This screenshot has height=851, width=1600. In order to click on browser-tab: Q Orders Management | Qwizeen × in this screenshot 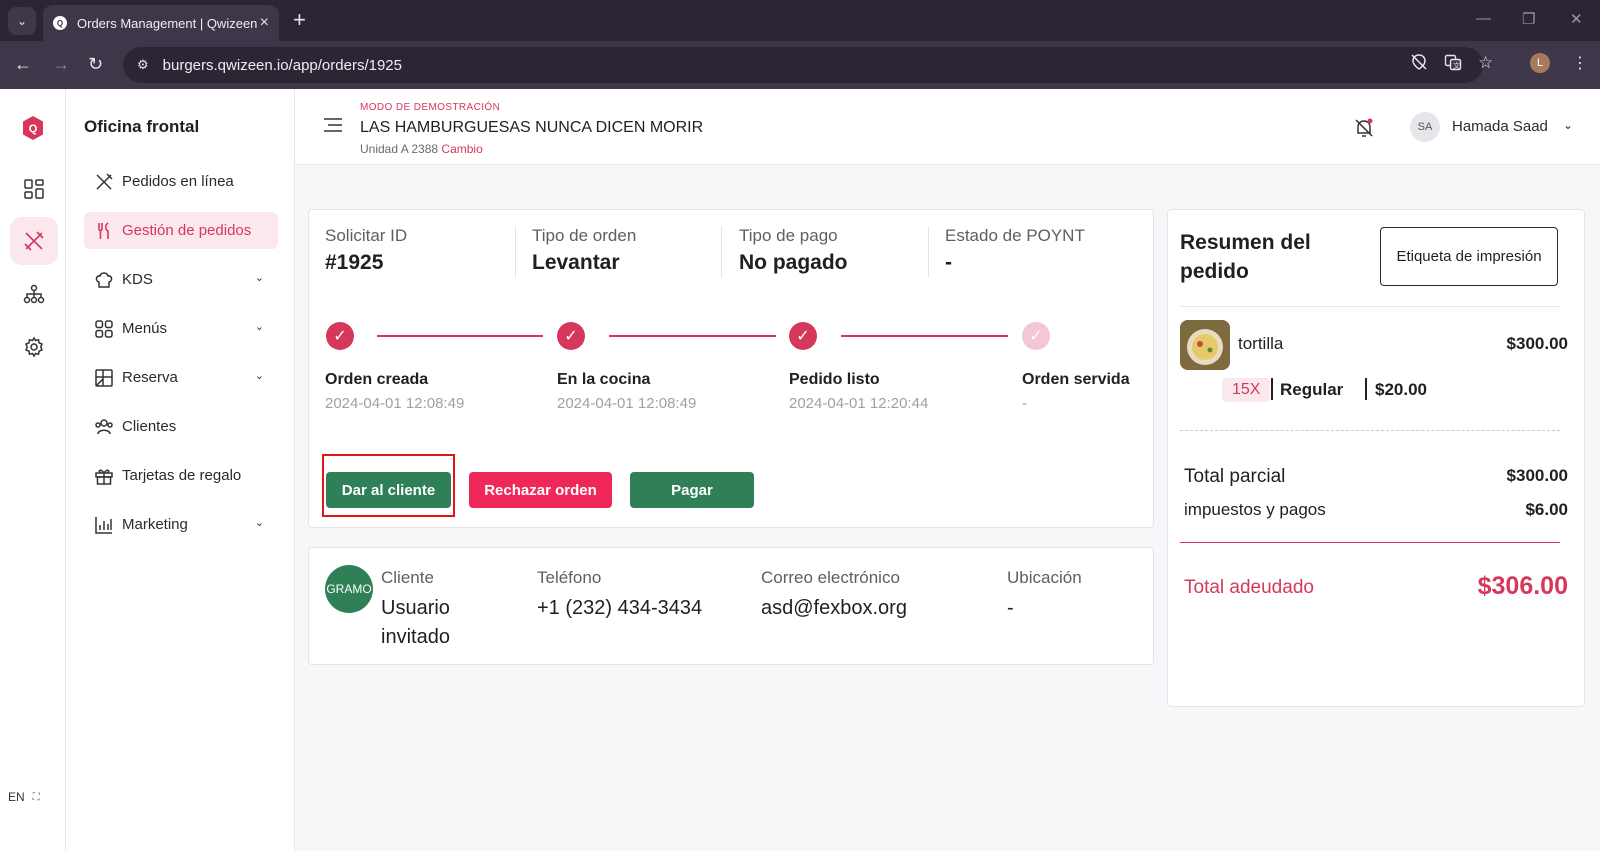, I will do `click(161, 23)`.